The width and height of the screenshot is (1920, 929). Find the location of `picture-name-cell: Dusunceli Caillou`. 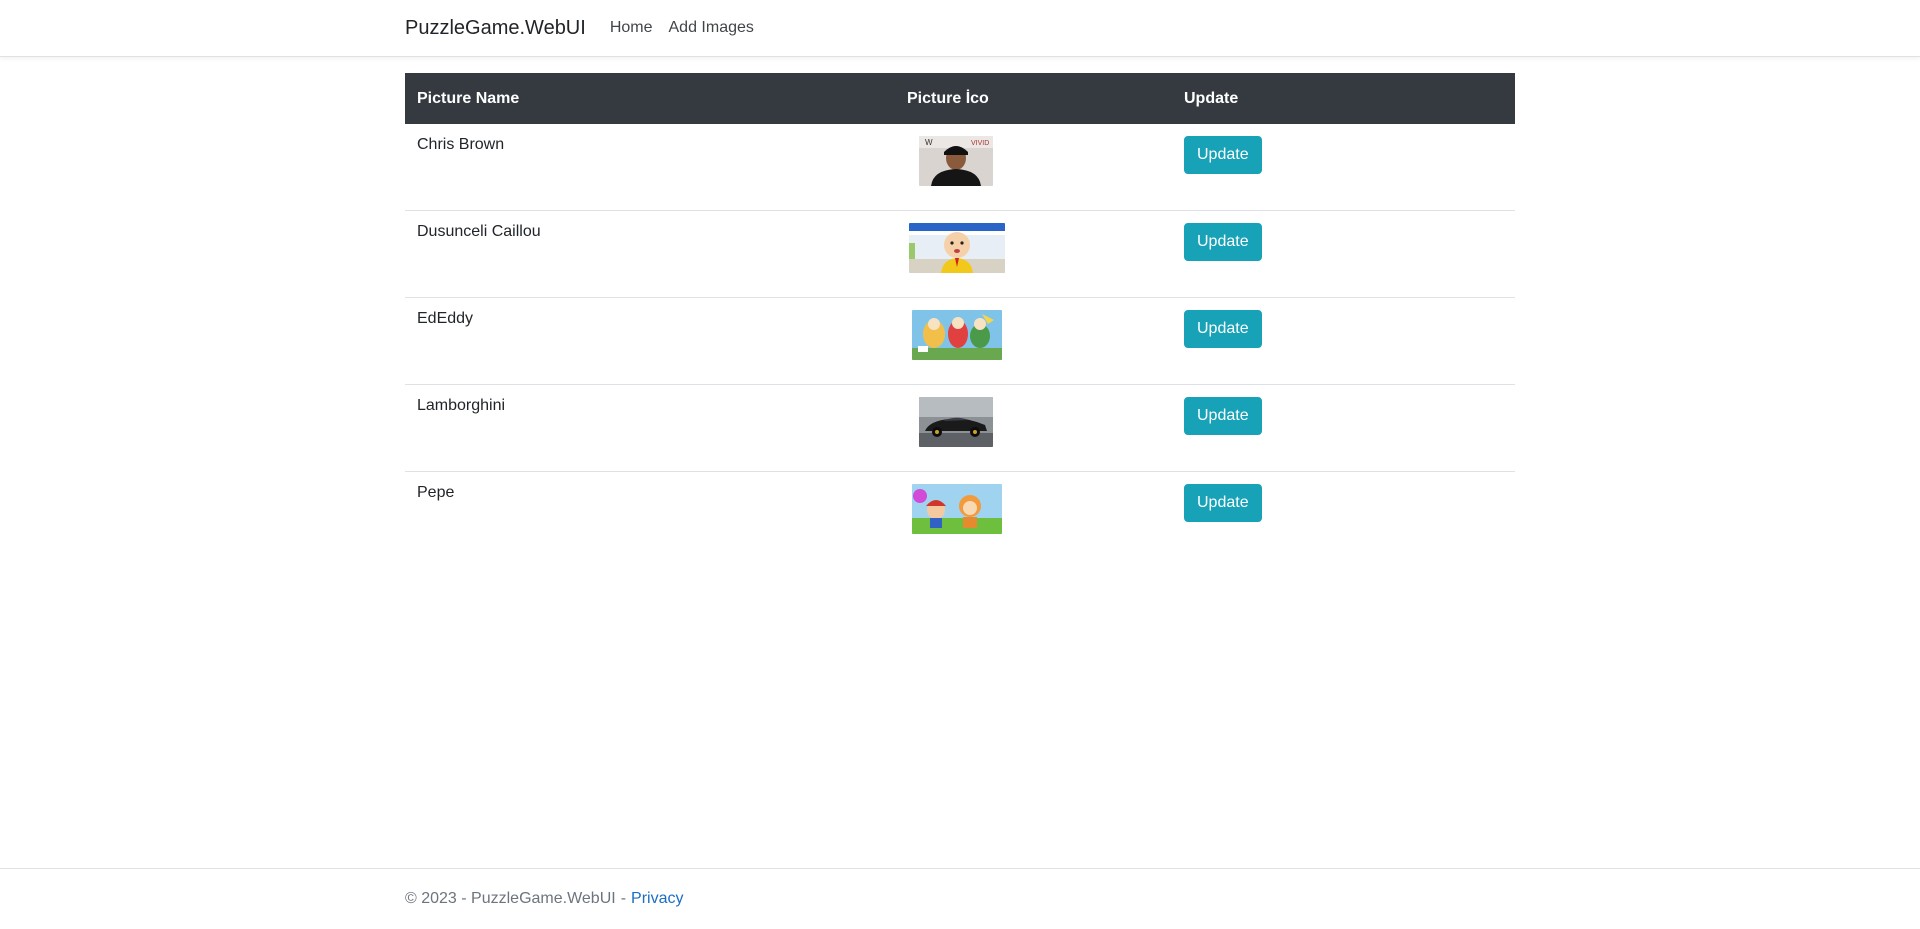

picture-name-cell: Dusunceli Caillou is located at coordinates (650, 254).